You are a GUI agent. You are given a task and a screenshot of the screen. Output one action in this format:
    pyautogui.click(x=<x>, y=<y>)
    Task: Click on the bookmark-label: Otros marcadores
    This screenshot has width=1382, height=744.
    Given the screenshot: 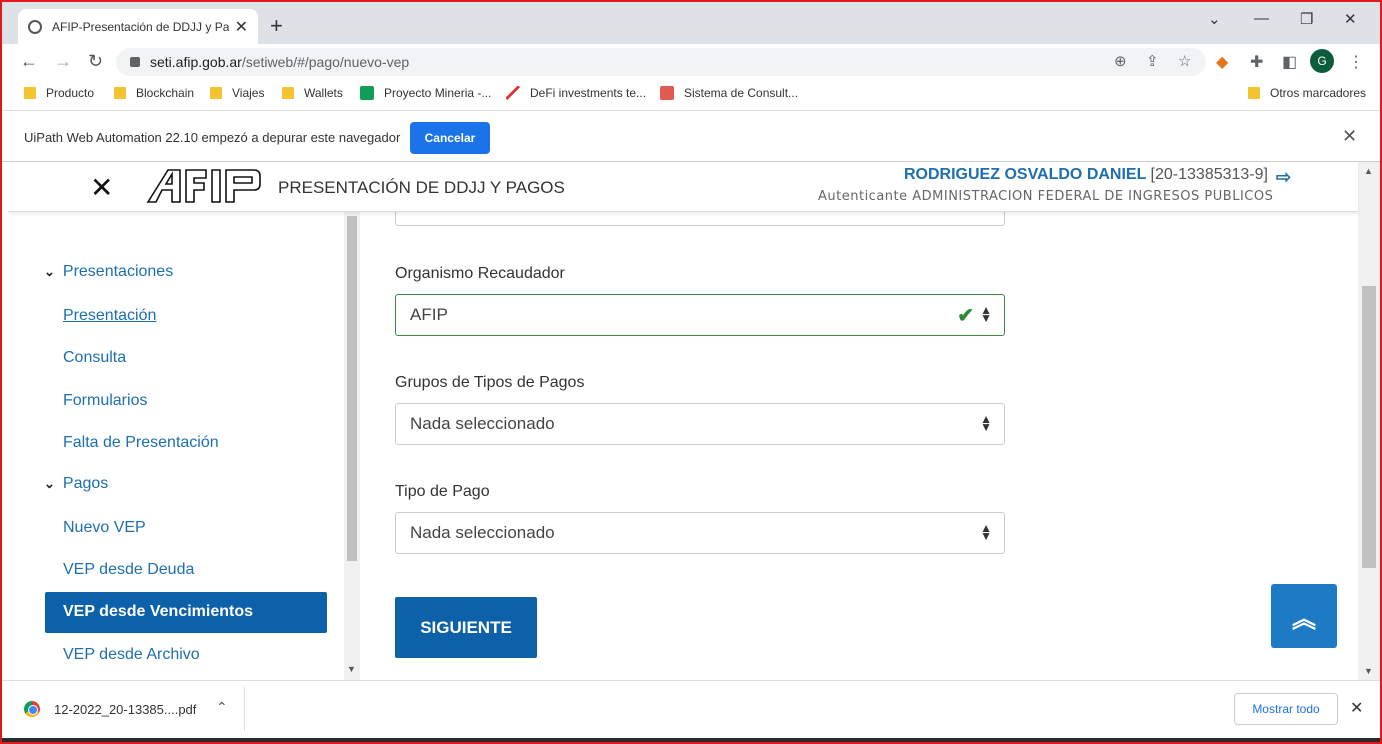 What is the action you would take?
    pyautogui.click(x=1318, y=93)
    